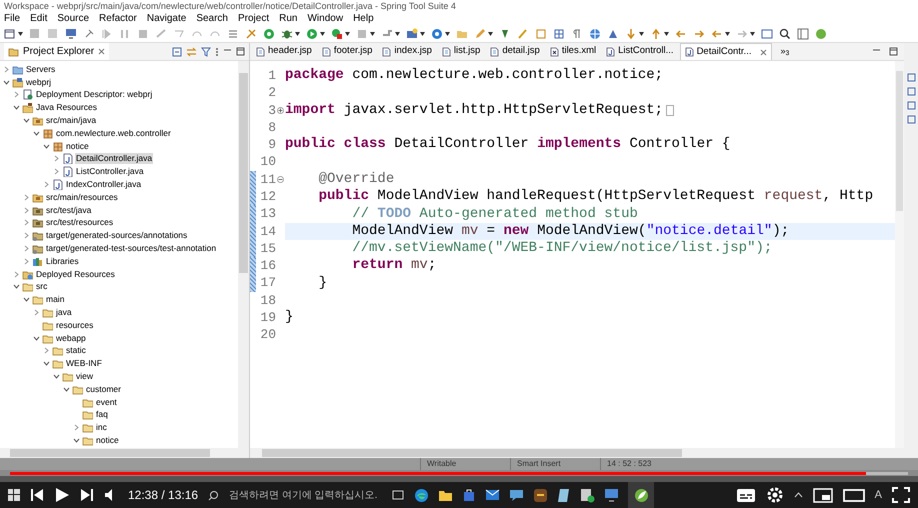 The width and height of the screenshot is (918, 508). What do you see at coordinates (287, 34) in the screenshot?
I see `bug-icon` at bounding box center [287, 34].